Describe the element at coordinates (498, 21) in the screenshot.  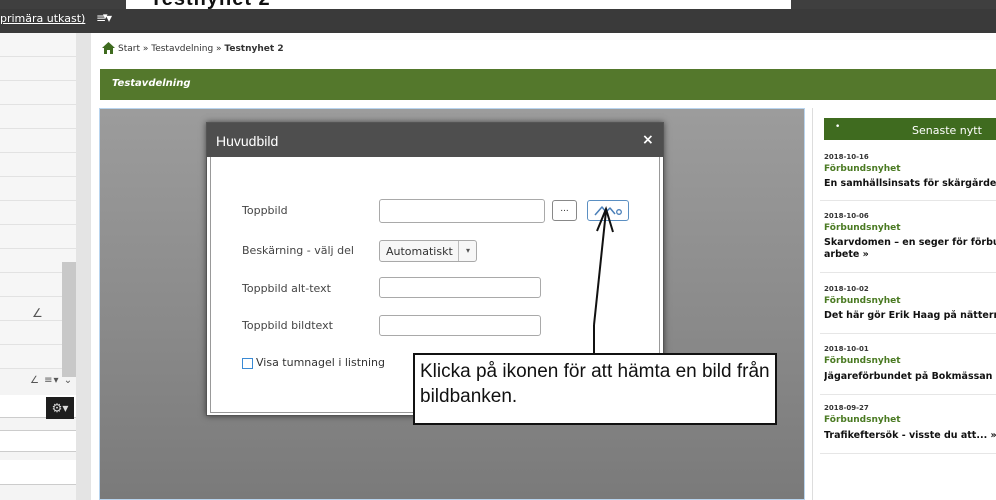
I see `editor-bar` at that location.